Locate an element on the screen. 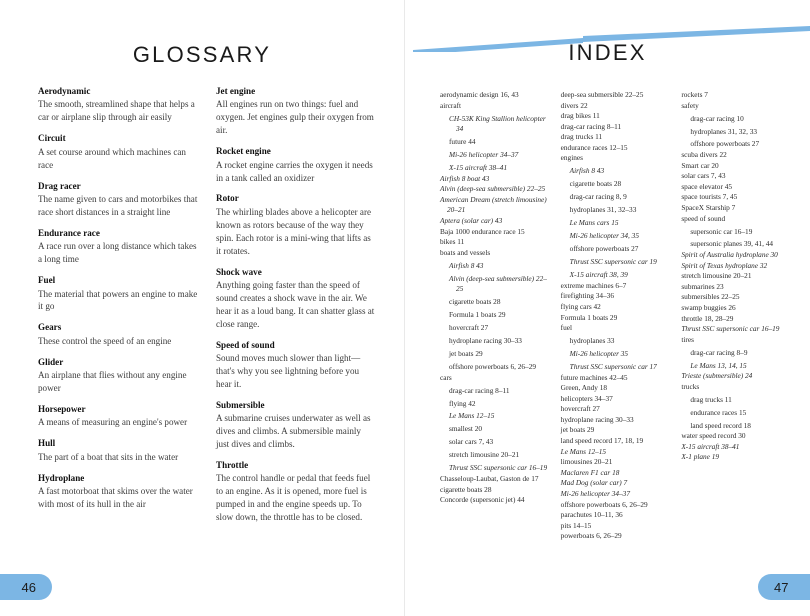 This screenshot has height=616, width=810. glossary-definition: These control the speed of an engine is located at coordinates (105, 340).